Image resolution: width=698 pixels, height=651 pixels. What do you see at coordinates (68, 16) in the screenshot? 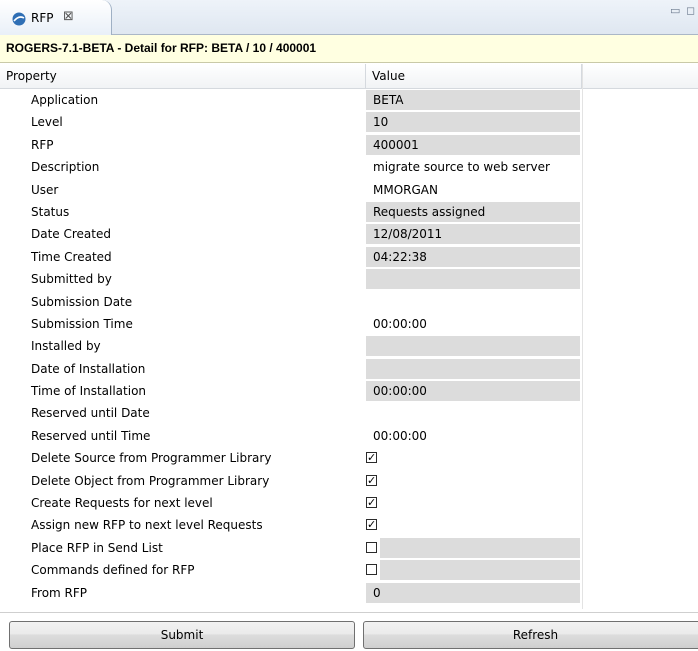
I see `close-icon: ⊠` at bounding box center [68, 16].